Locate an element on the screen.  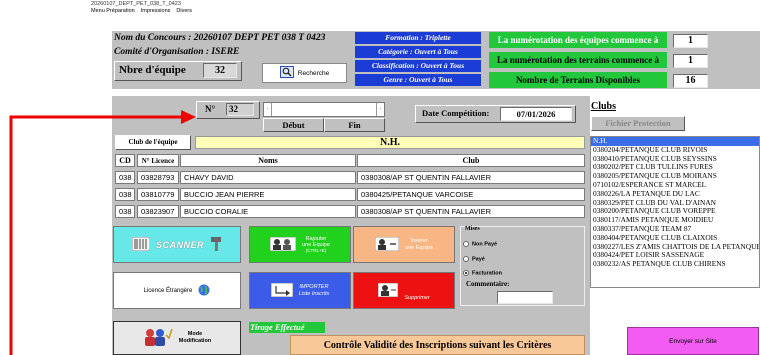
menu-item-impressions: Impressions is located at coordinates (156, 11).